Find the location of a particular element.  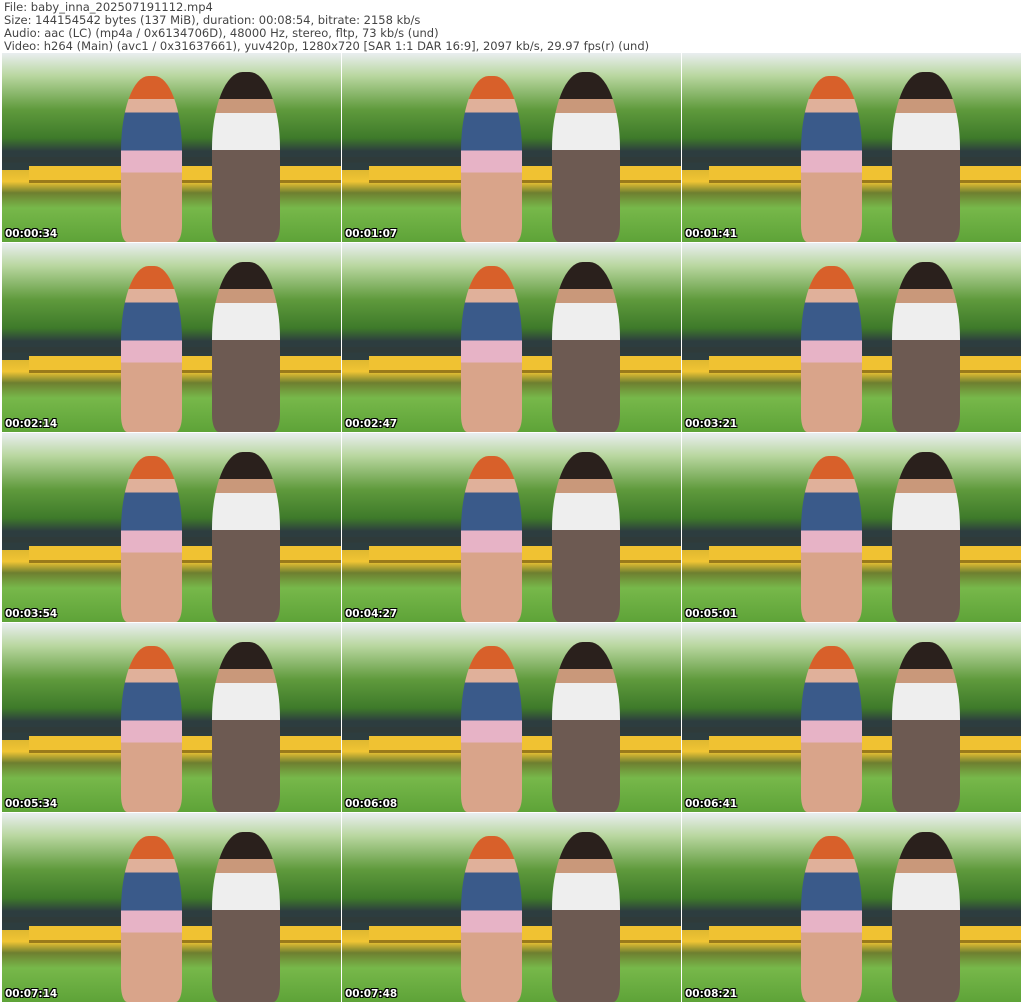

video-thumbnail: 00:01:07 is located at coordinates (511, 147).